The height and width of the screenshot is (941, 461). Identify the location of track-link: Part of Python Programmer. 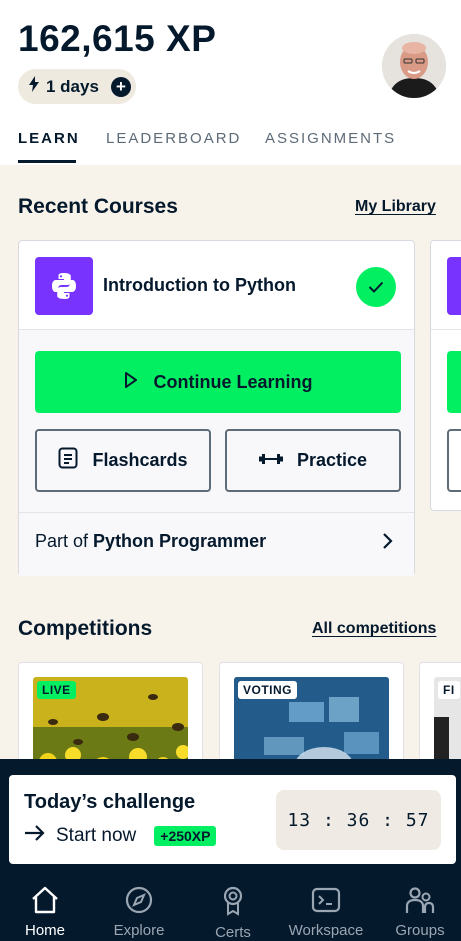
(150, 541).